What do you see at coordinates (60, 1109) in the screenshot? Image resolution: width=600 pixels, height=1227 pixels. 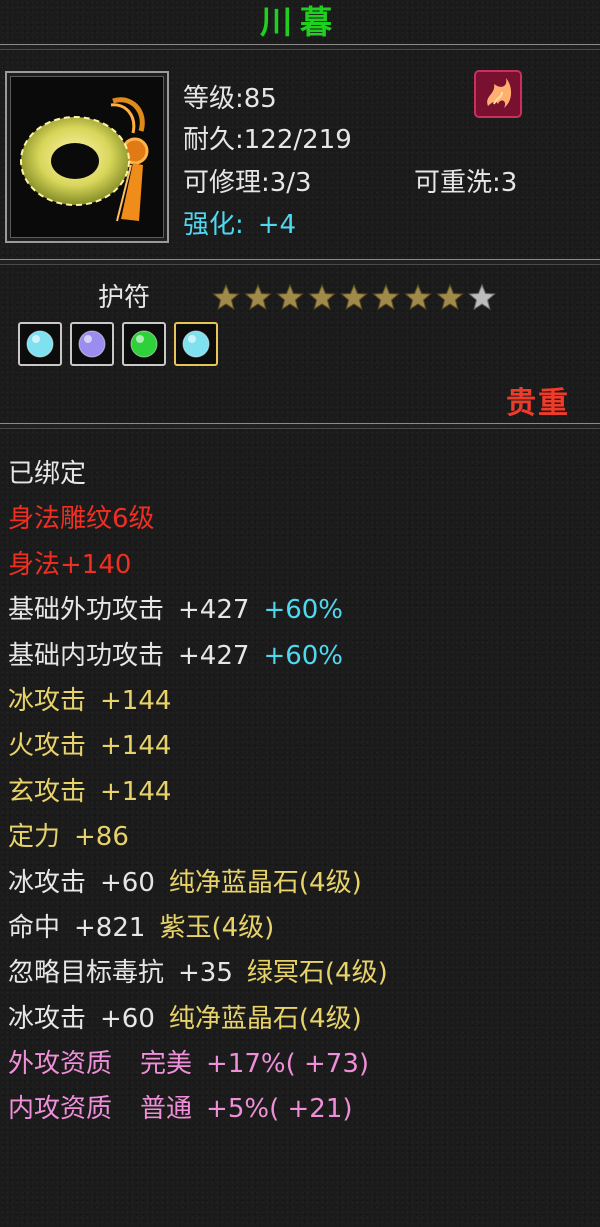 I see `property-label: 内攻资质` at bounding box center [60, 1109].